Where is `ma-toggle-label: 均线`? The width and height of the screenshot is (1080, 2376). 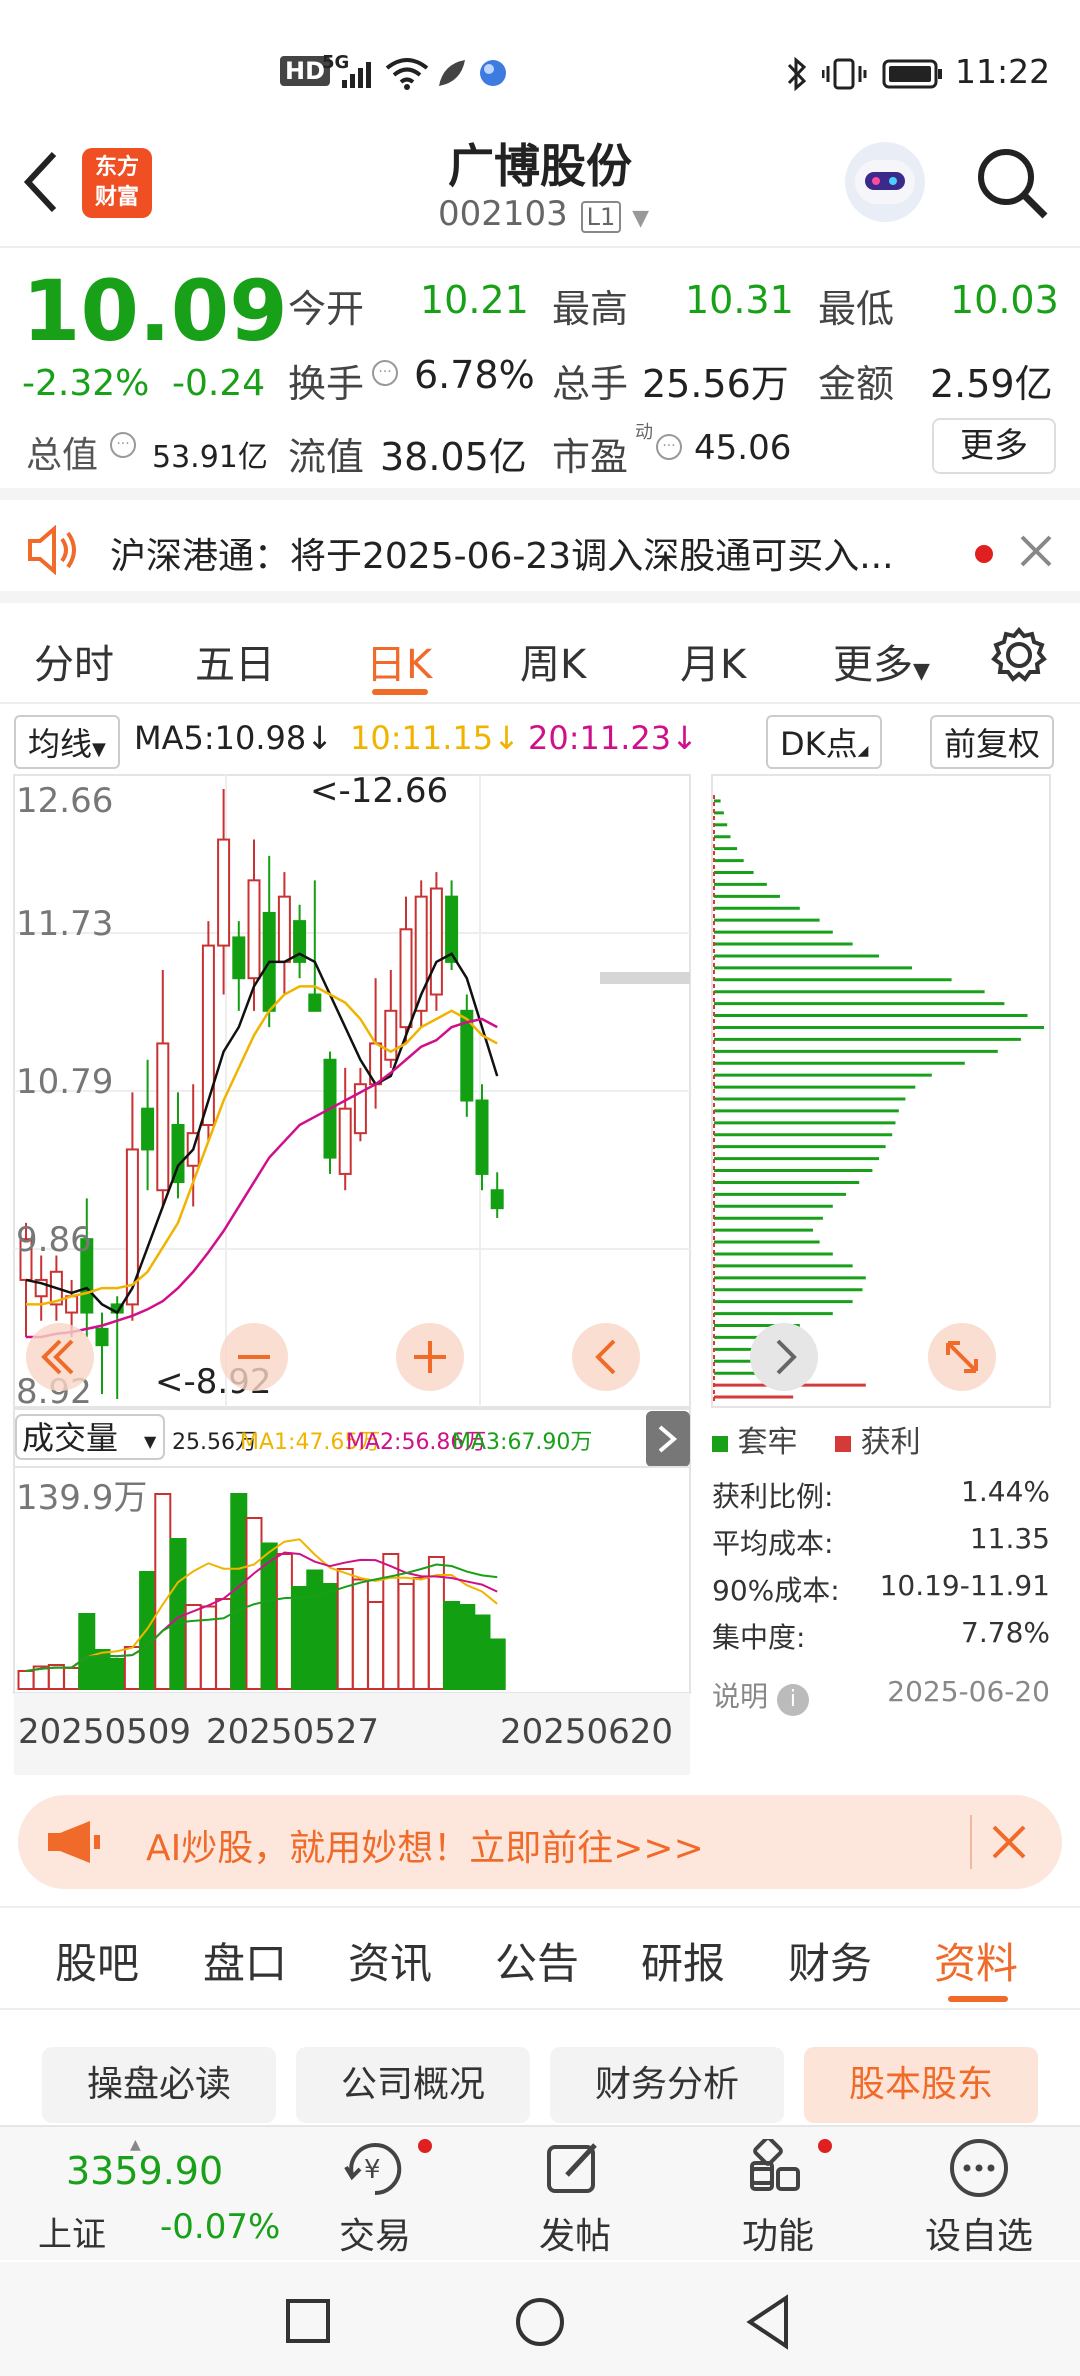
ma-toggle-label: 均线 is located at coordinates (60, 744).